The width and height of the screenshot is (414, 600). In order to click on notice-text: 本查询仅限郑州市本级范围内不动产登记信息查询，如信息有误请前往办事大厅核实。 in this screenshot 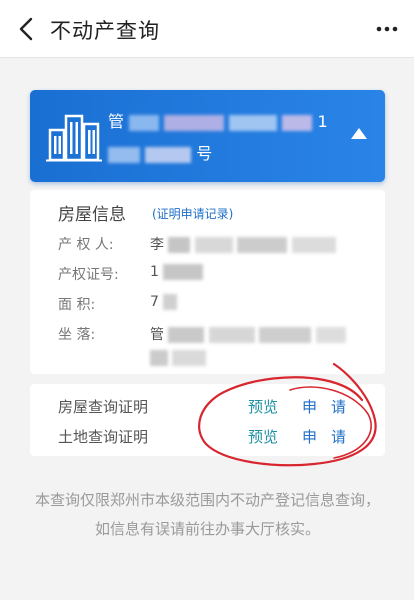, I will do `click(207, 514)`.